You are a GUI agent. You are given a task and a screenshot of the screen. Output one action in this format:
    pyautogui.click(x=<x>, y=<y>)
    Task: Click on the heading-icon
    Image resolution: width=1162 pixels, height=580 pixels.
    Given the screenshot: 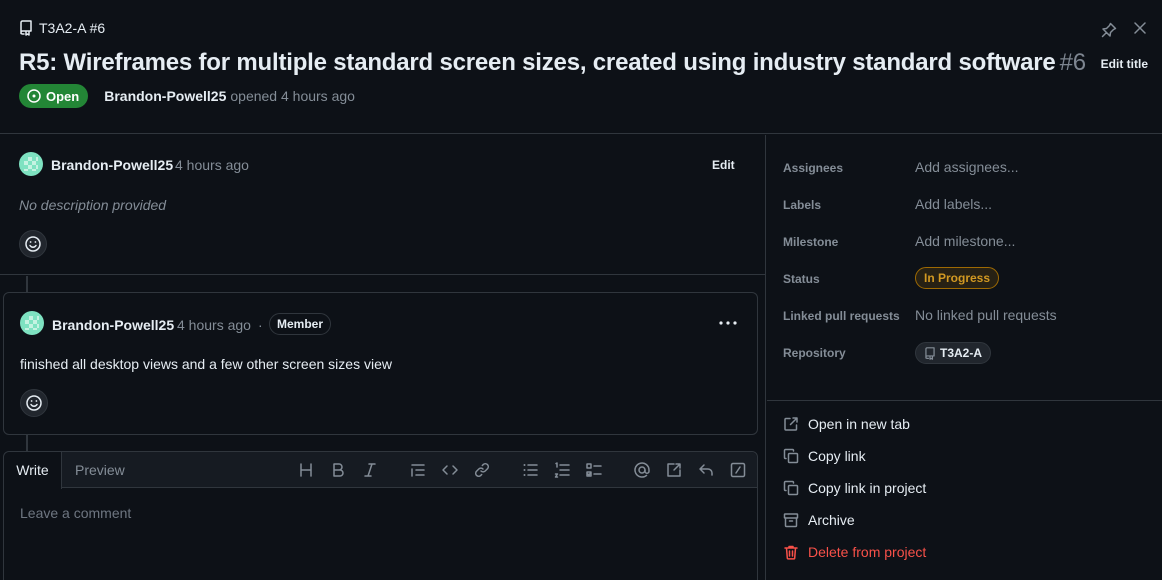 What is the action you would take?
    pyautogui.click(x=306, y=470)
    